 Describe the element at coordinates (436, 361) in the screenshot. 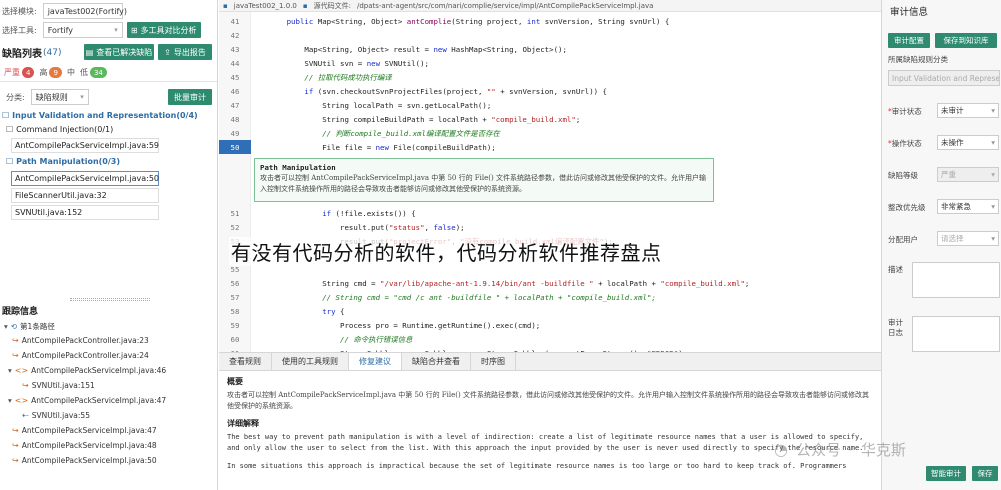

I see `tab-merge-view: 缺陷合并查看` at that location.